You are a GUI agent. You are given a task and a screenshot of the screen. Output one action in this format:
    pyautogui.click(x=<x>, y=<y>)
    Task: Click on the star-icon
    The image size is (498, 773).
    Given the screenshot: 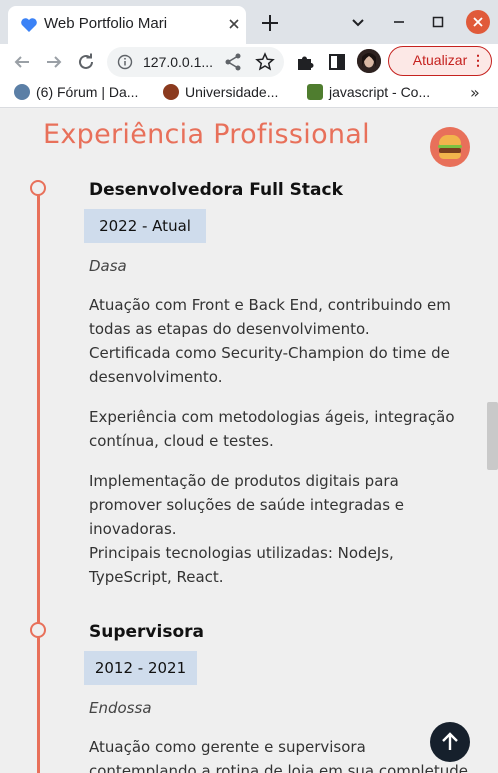 What is the action you would take?
    pyautogui.click(x=265, y=62)
    